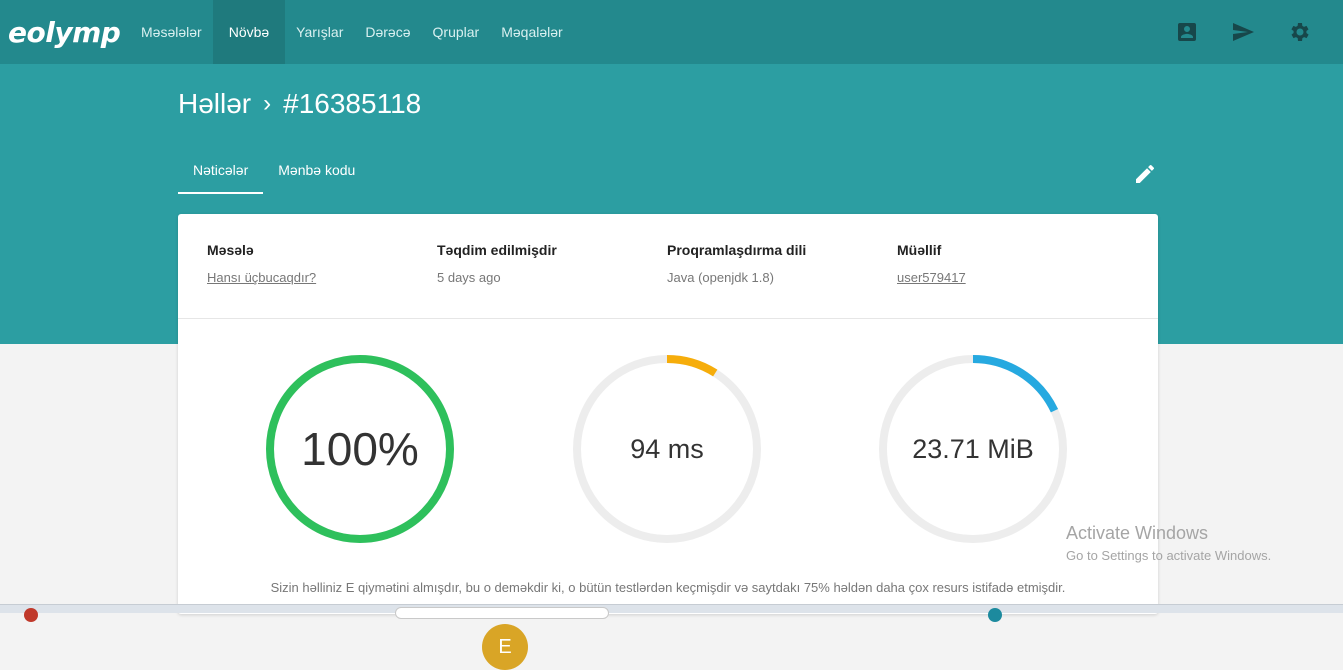 The image size is (1343, 670). What do you see at coordinates (531, 32) in the screenshot?
I see `nav-item-articles: Məqalələr` at bounding box center [531, 32].